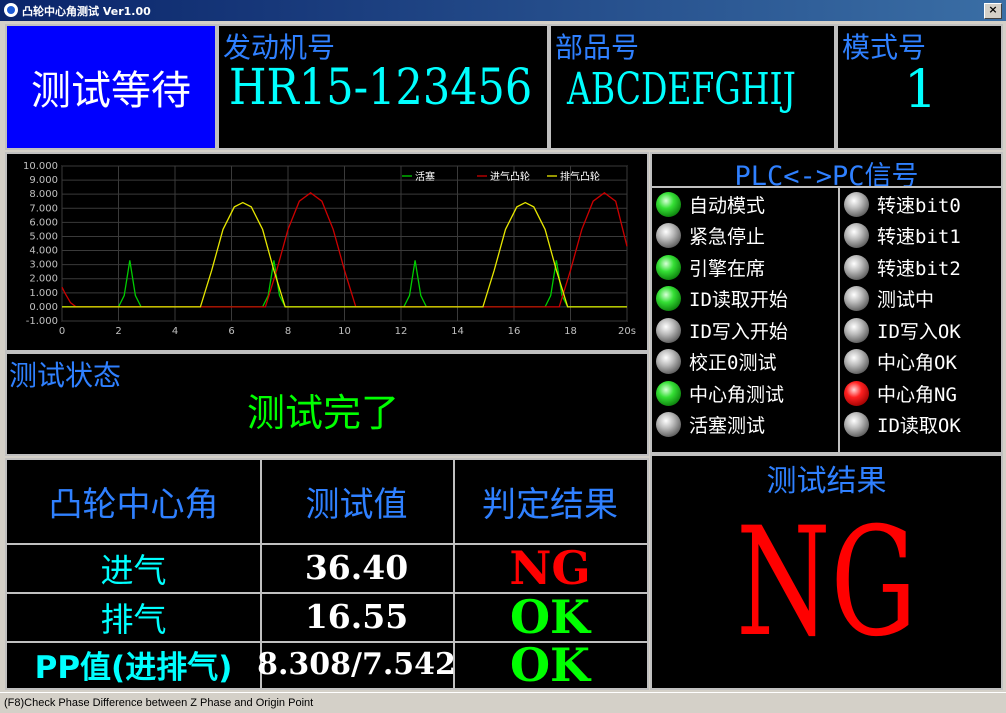  What do you see at coordinates (906, 300) in the screenshot?
I see `plc-signal-label: 测试中` at bounding box center [906, 300].